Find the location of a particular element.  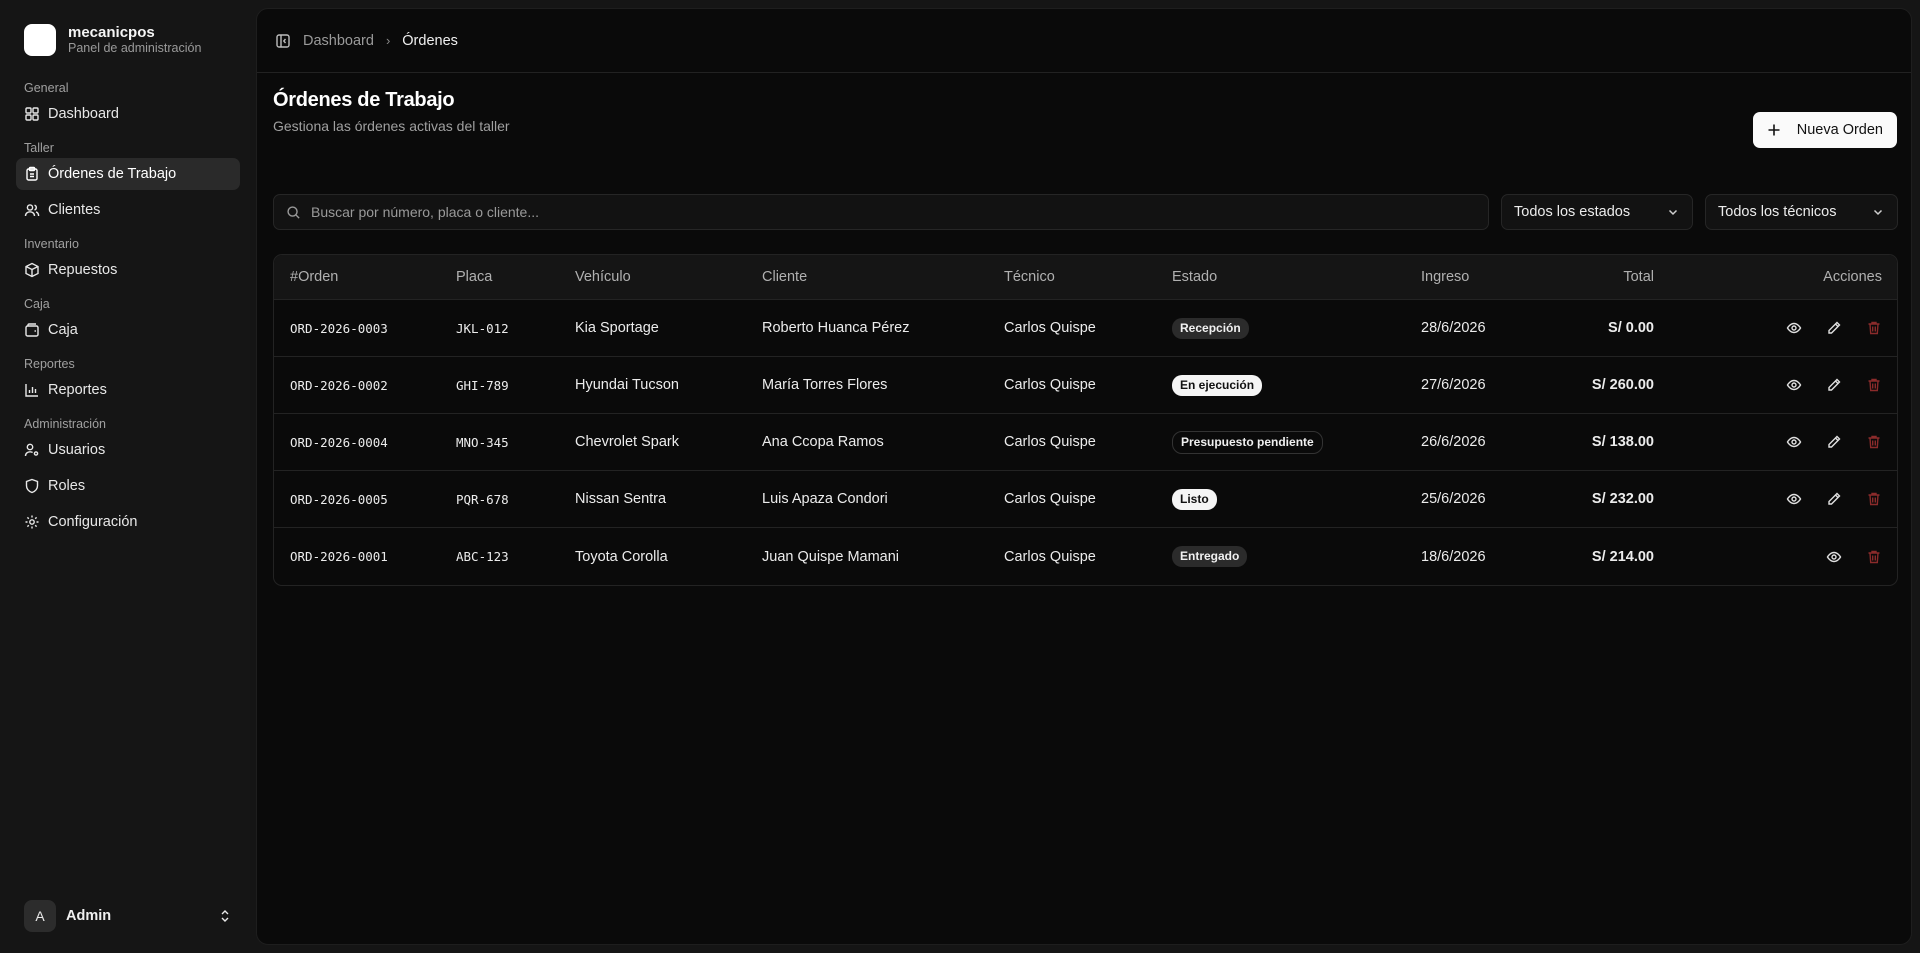

search-box is located at coordinates (881, 212).